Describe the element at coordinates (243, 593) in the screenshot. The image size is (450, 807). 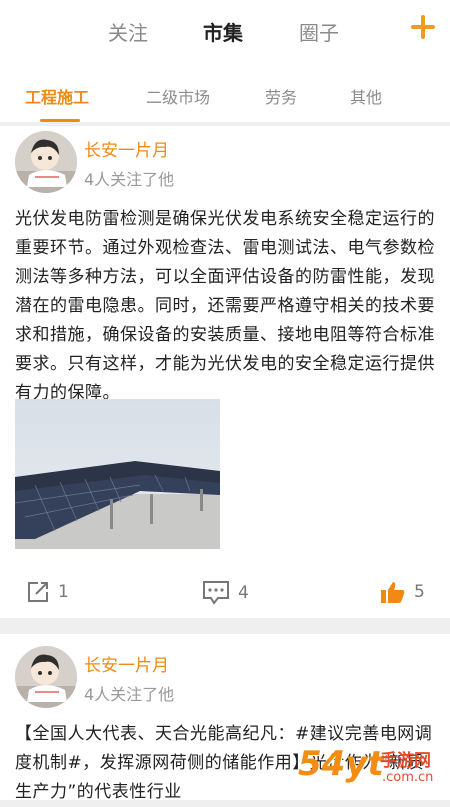
I see `comment-count: 4` at that location.